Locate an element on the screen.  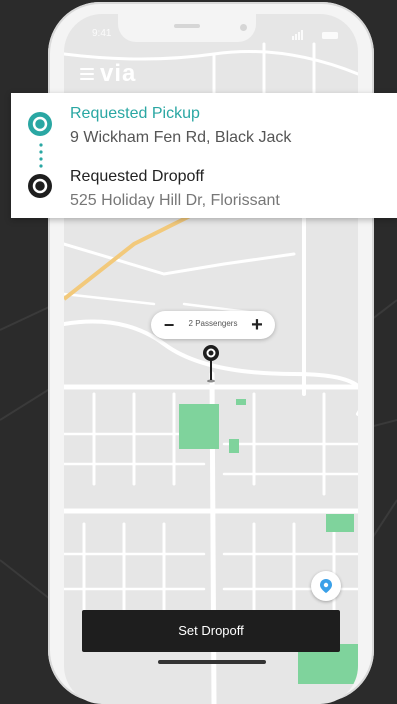
pickup-label: Requested Pickup is located at coordinates (135, 114).